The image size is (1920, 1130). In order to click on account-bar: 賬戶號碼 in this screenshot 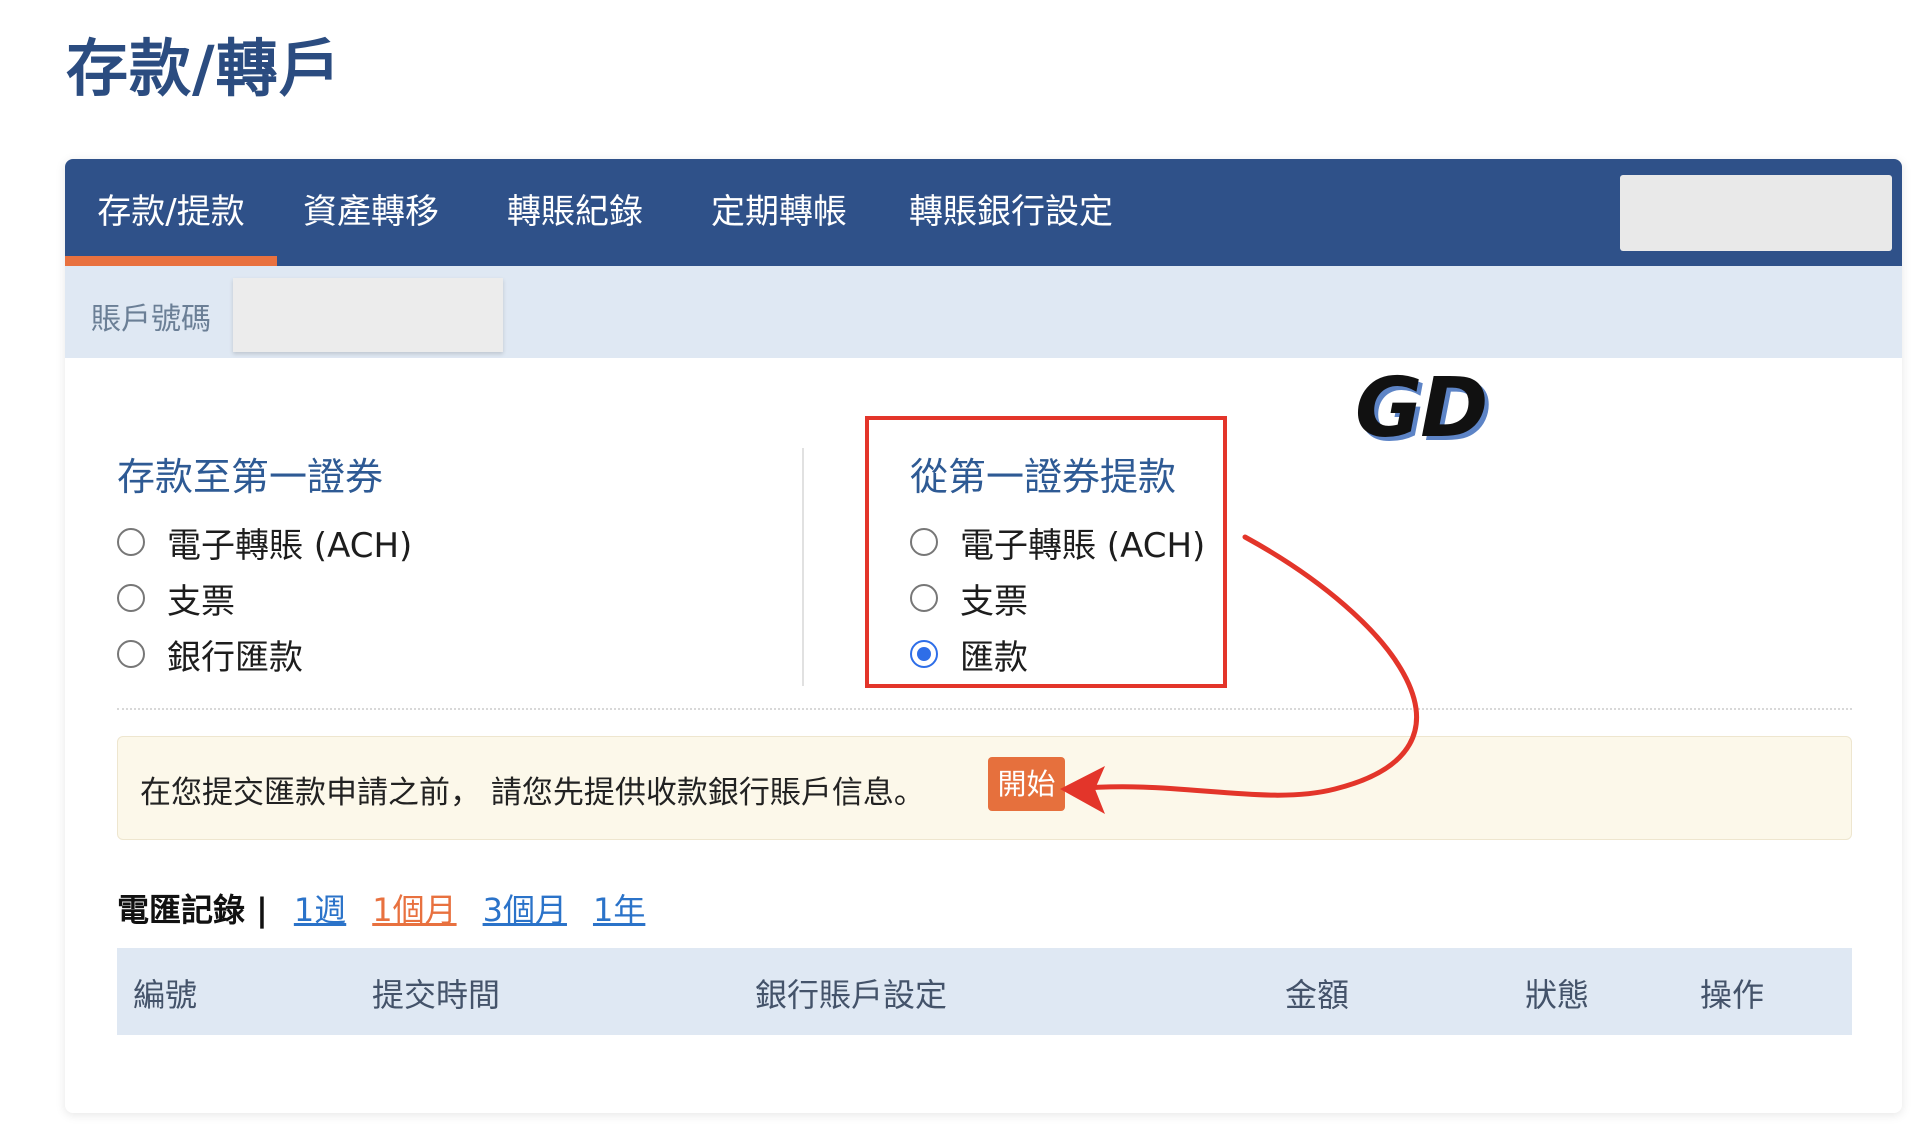, I will do `click(983, 312)`.